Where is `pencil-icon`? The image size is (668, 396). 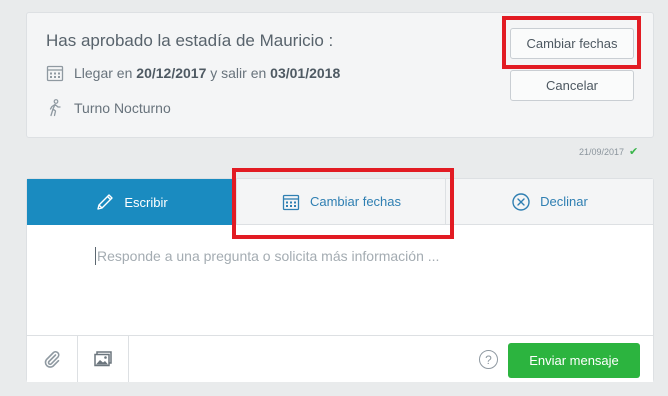
pencil-icon is located at coordinates (105, 202).